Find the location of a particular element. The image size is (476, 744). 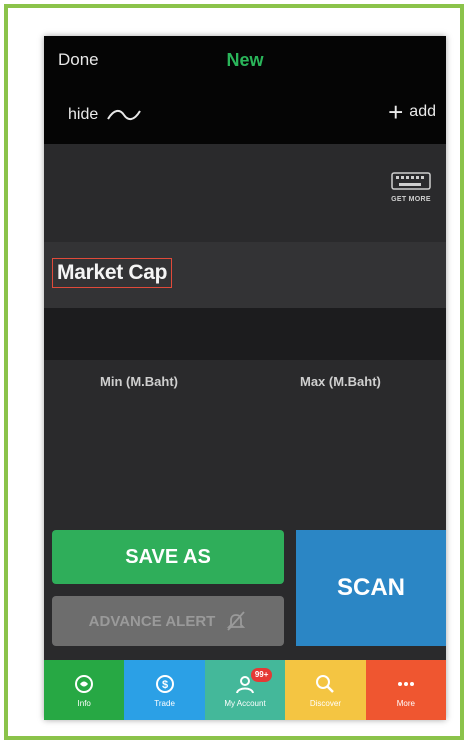

advance-alert-button: ADVANCE ALERT is located at coordinates (168, 621).